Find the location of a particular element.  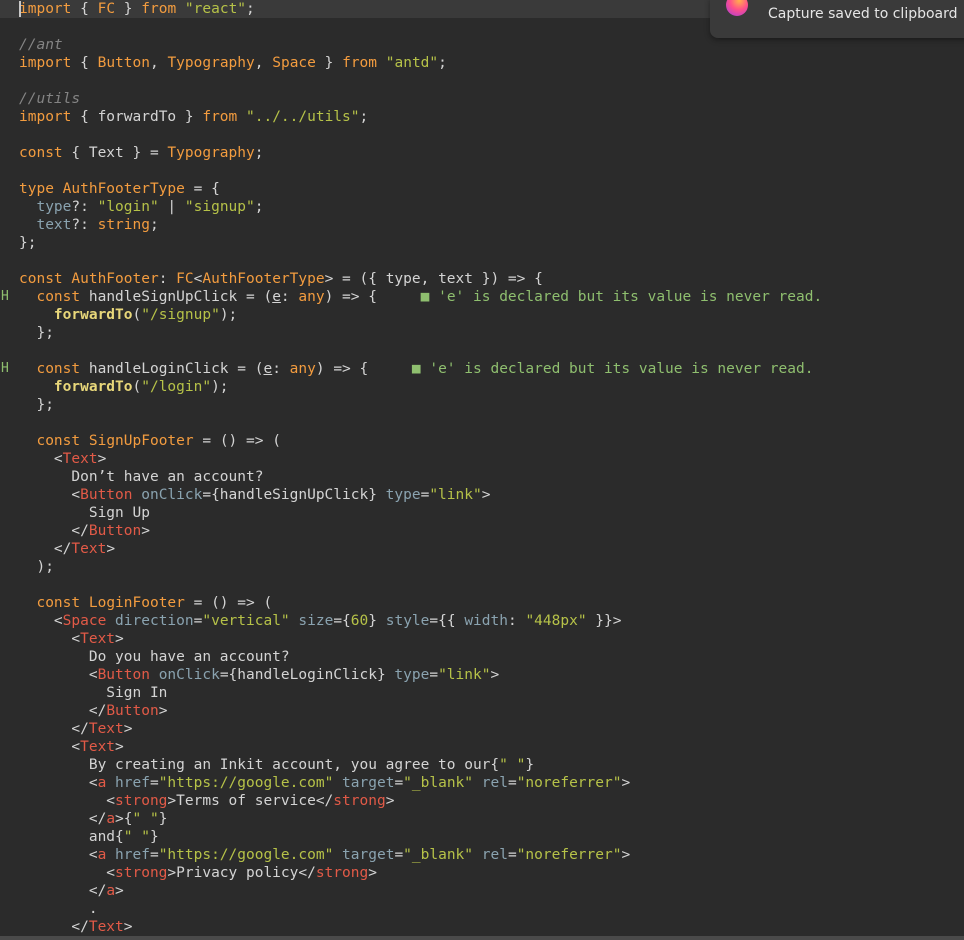

code-token: Text is located at coordinates (98, 639).